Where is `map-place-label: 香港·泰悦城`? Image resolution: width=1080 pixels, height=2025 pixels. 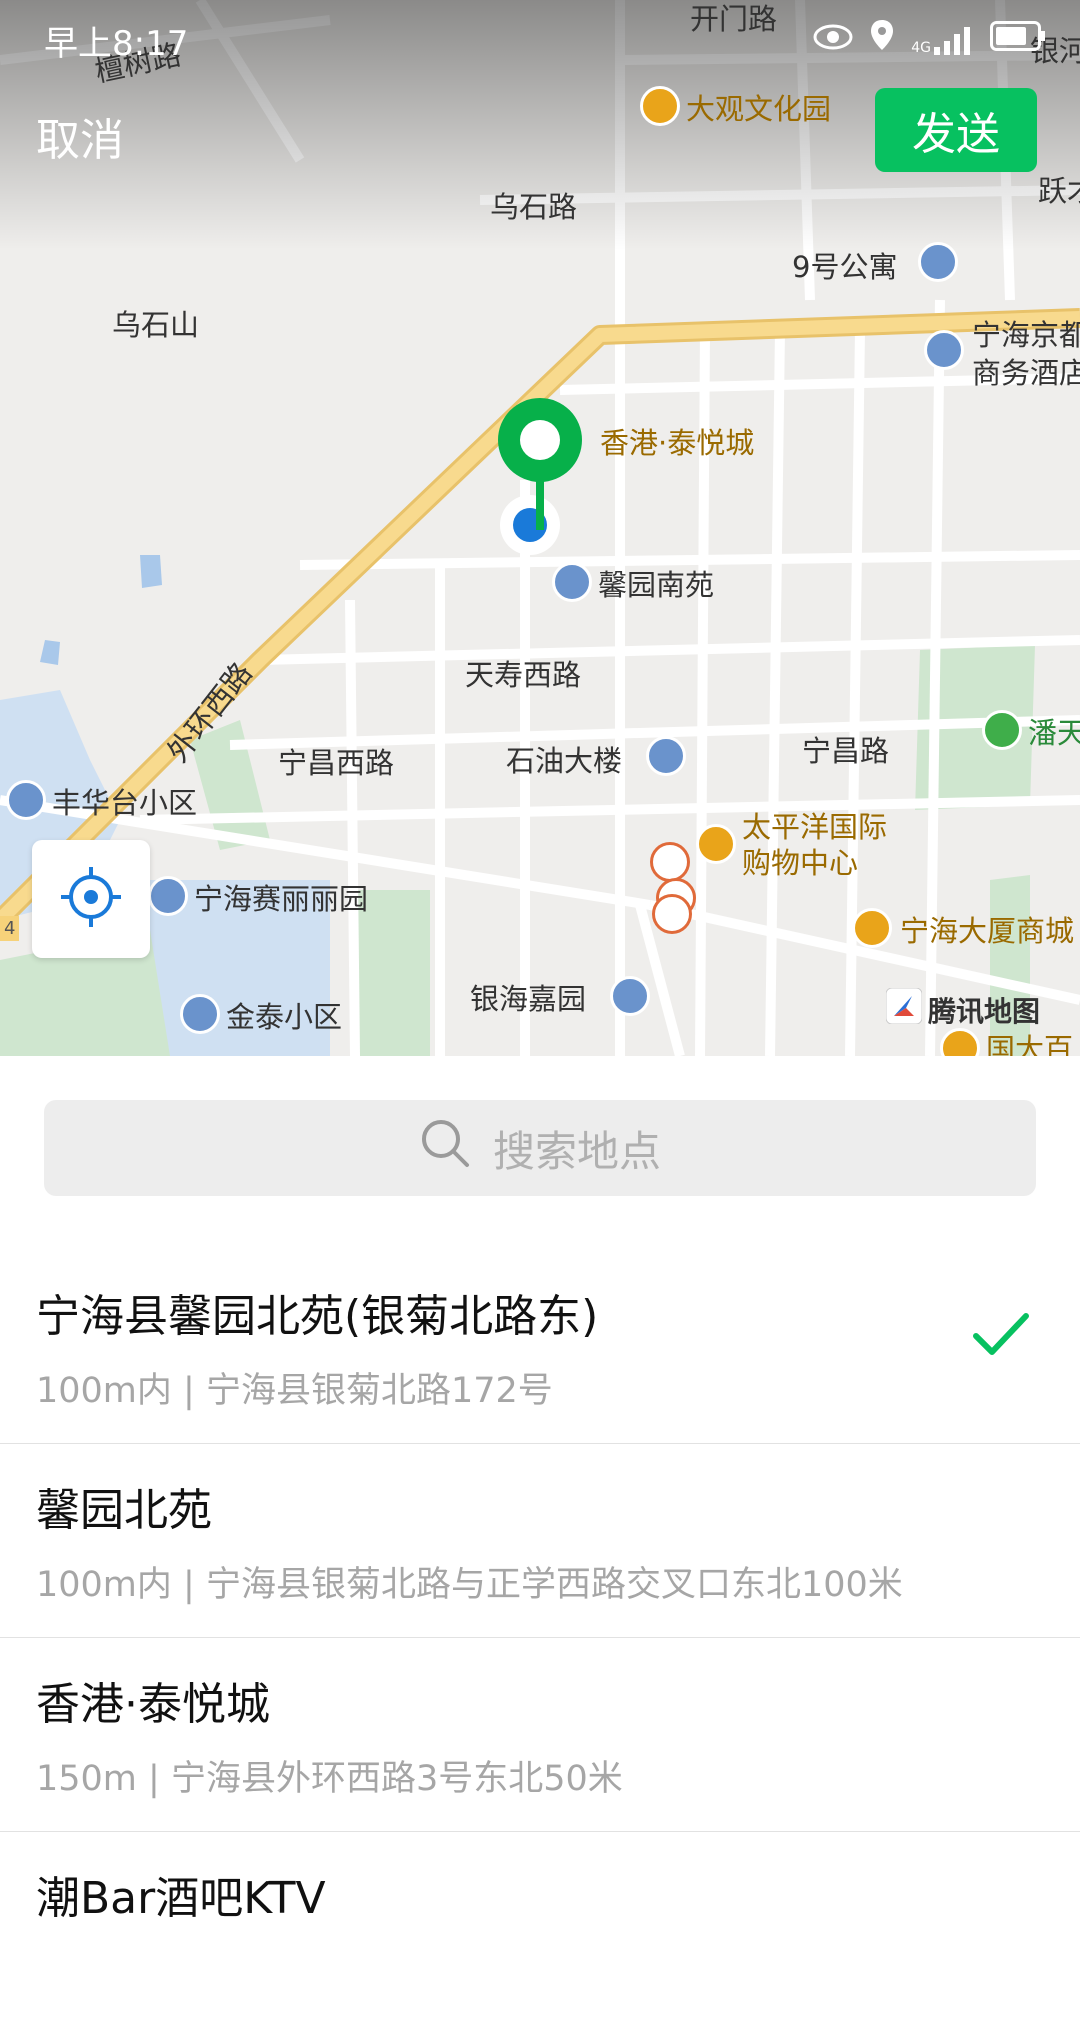
map-place-label: 香港·泰悦城 is located at coordinates (677, 443).